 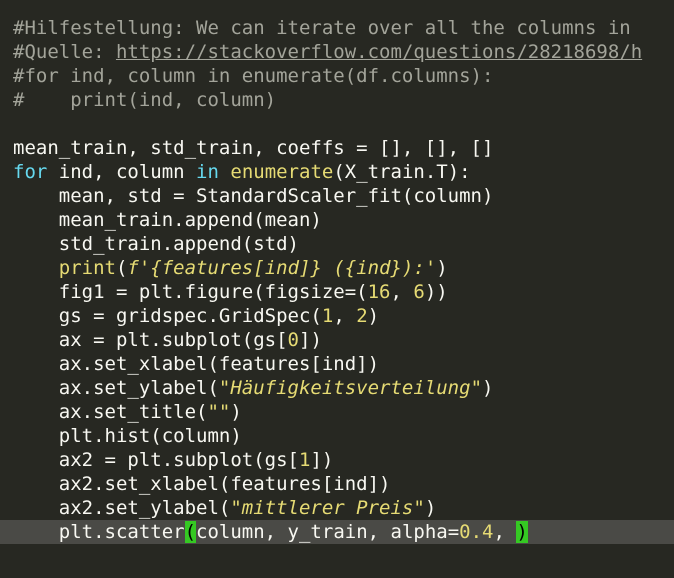 I want to click on code-token: "Häufigkeitsverteilung", so click(x=350, y=388).